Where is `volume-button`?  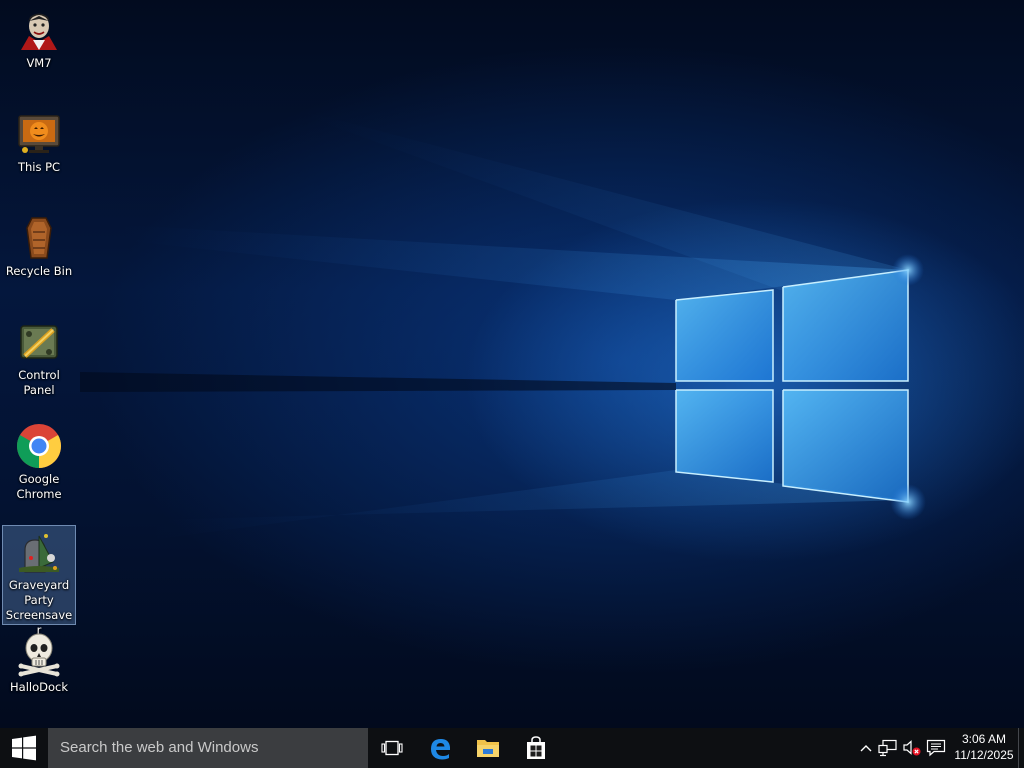
volume-button is located at coordinates (912, 748).